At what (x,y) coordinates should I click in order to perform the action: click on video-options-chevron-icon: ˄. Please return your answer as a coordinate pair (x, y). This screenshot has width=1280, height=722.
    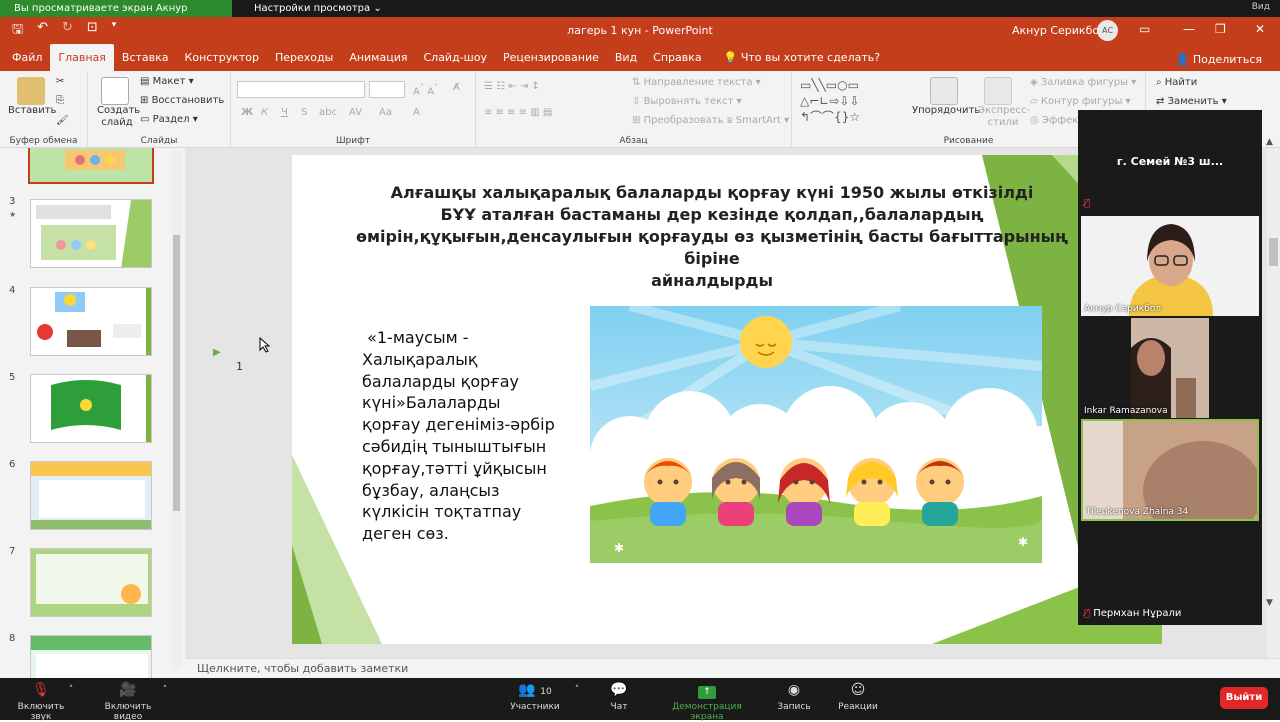
    Looking at the image, I should click on (165, 699).